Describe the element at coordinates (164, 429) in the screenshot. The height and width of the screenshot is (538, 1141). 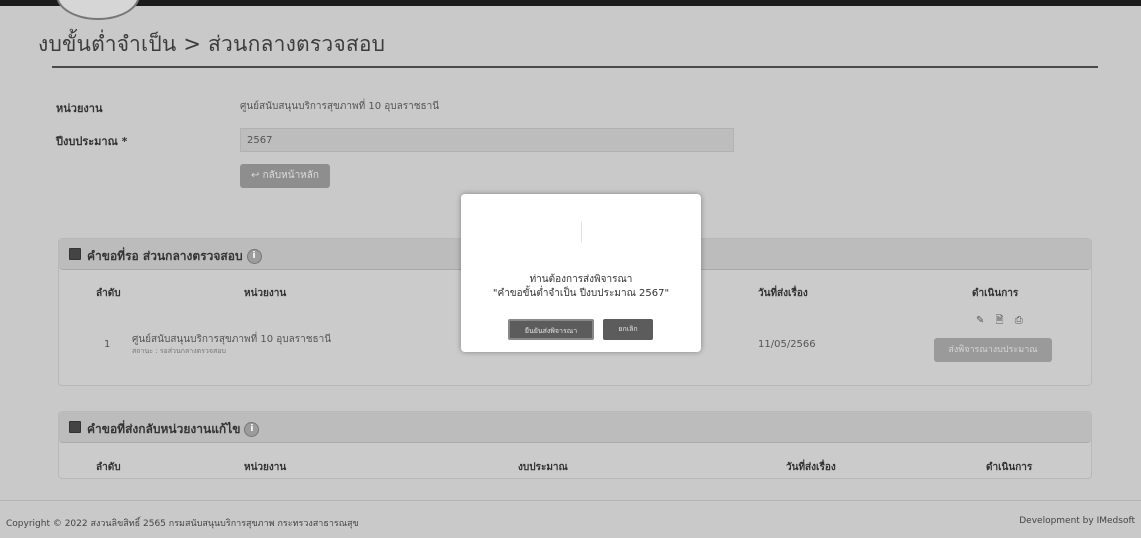
I see `returned-panel-title-text: คำขอที่ส่งกลับหน่วยงานแก้ไข` at that location.